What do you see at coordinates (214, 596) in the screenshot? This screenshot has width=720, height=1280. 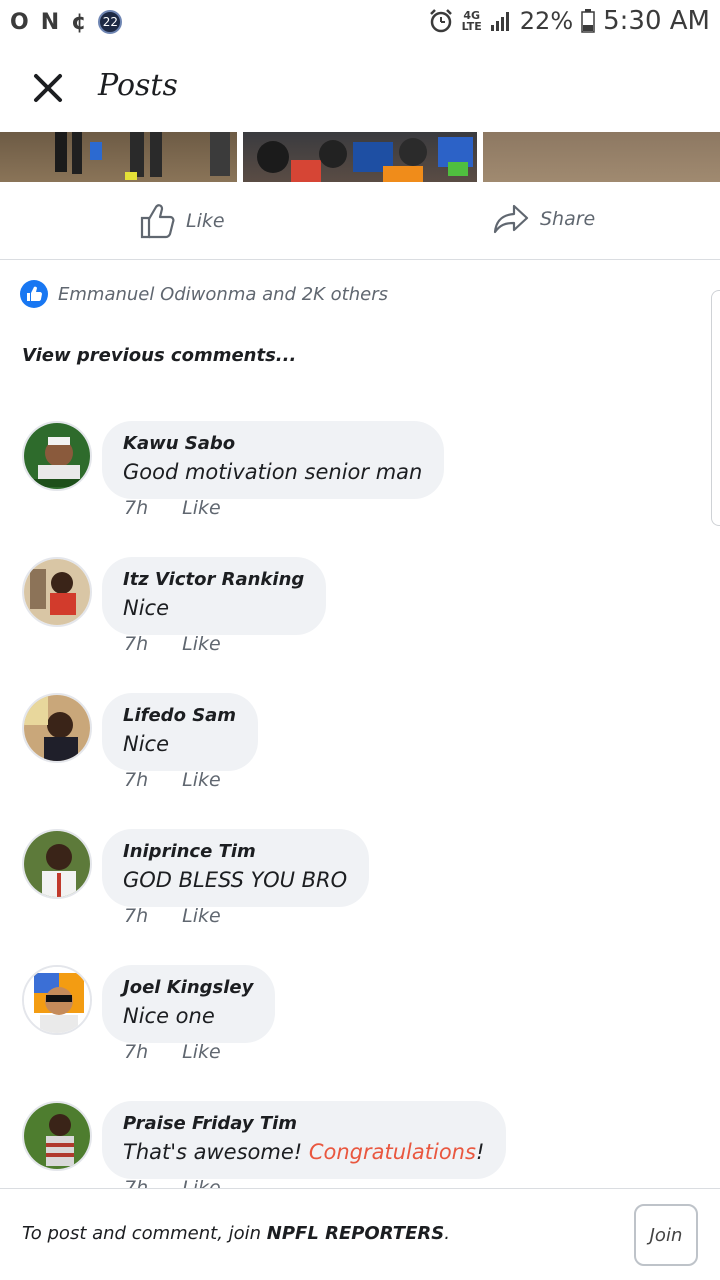 I see `comment-bubble: Itz Victor Ranking Nice` at bounding box center [214, 596].